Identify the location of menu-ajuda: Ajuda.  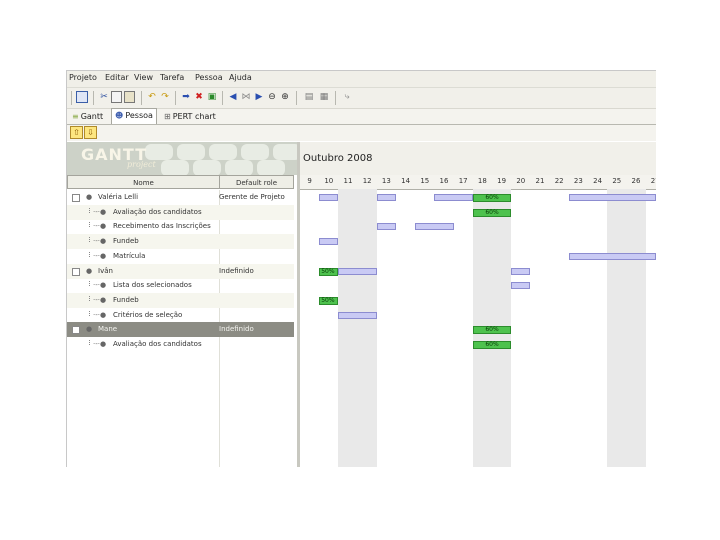
(240, 77).